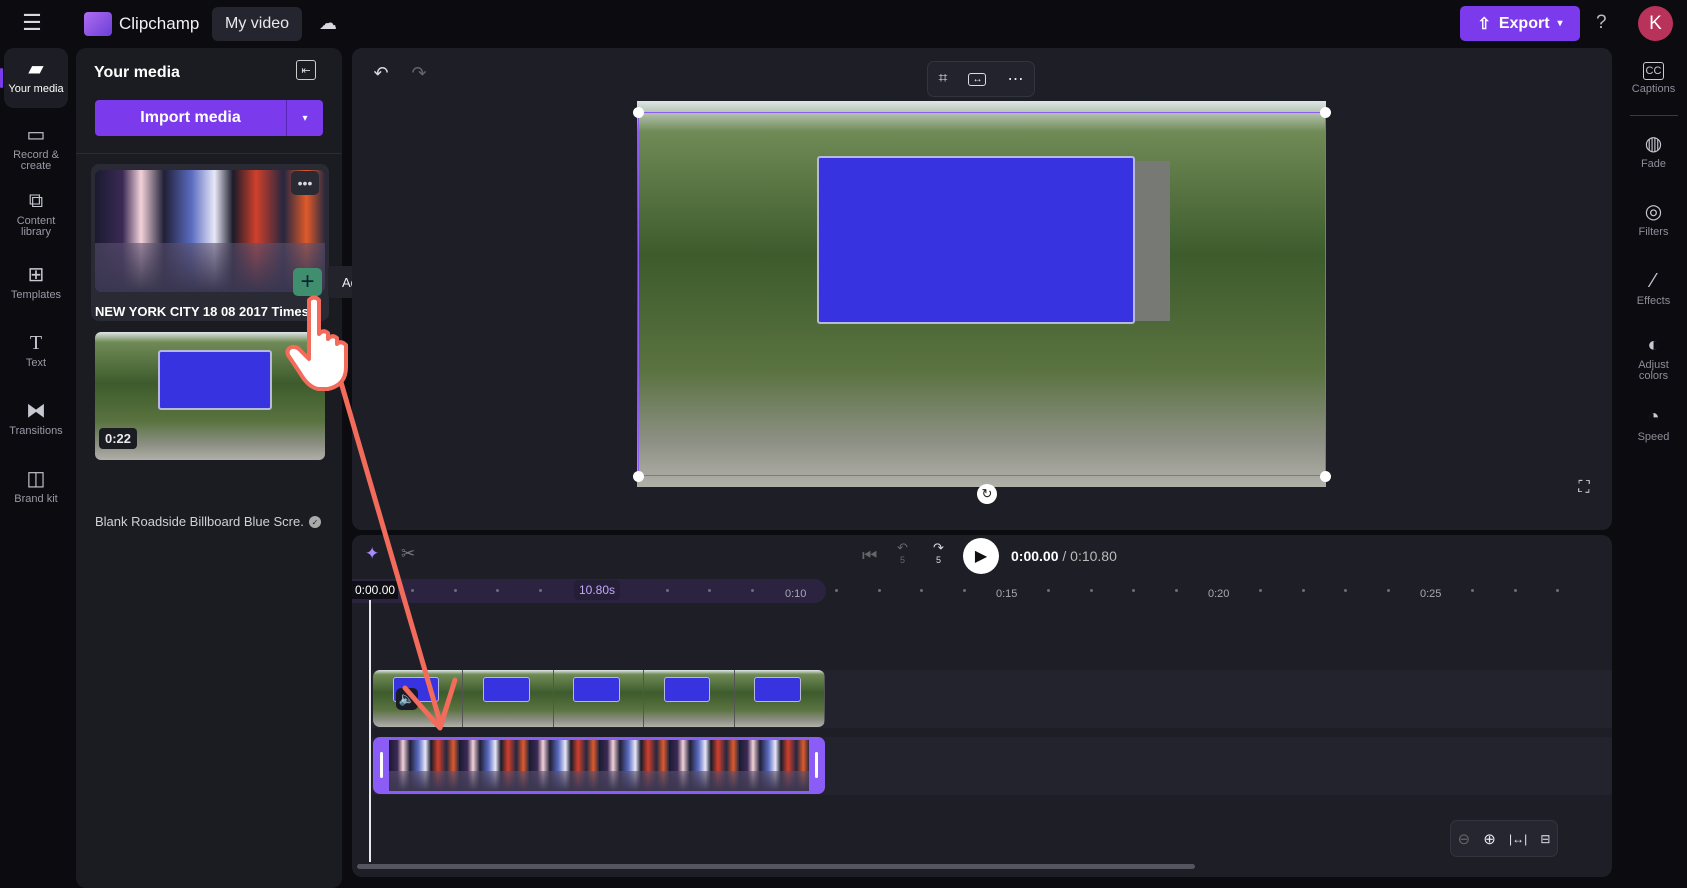 The width and height of the screenshot is (1687, 888). What do you see at coordinates (316, 343) in the screenshot?
I see `hand-cursor-icon` at bounding box center [316, 343].